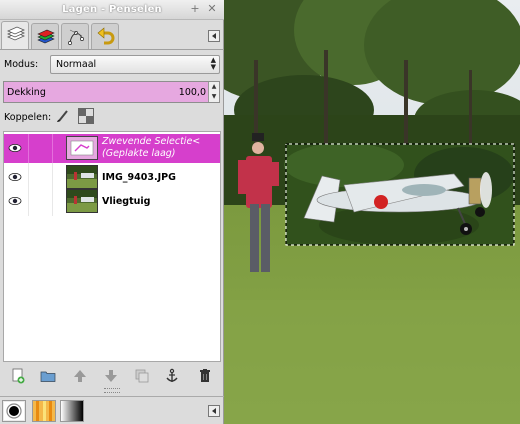  I want to click on tab-undo-history, so click(105, 36).